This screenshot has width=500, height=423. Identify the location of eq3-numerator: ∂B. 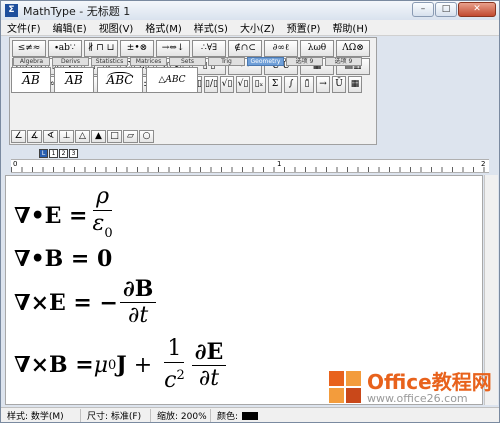
(138, 289).